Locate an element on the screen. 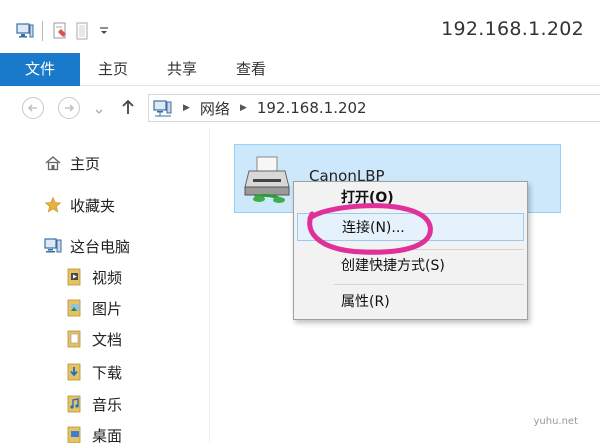 The width and height of the screenshot is (600, 443). nav-item-this-pc: 这台电脑 is located at coordinates (86, 246).